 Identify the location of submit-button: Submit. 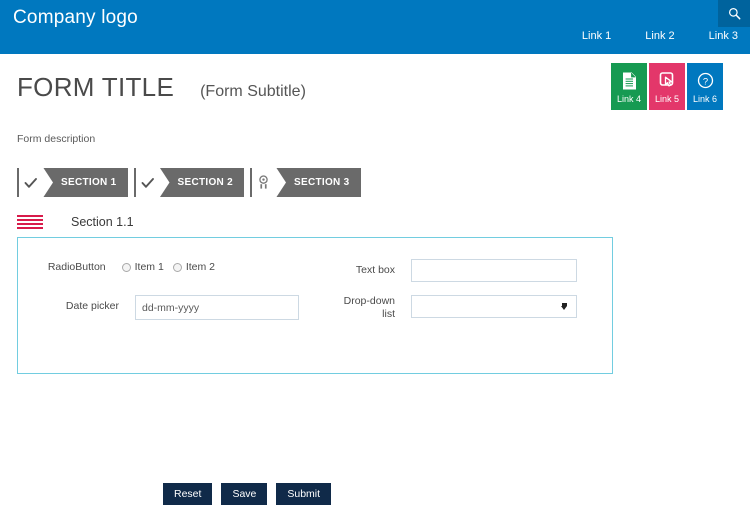
(304, 494).